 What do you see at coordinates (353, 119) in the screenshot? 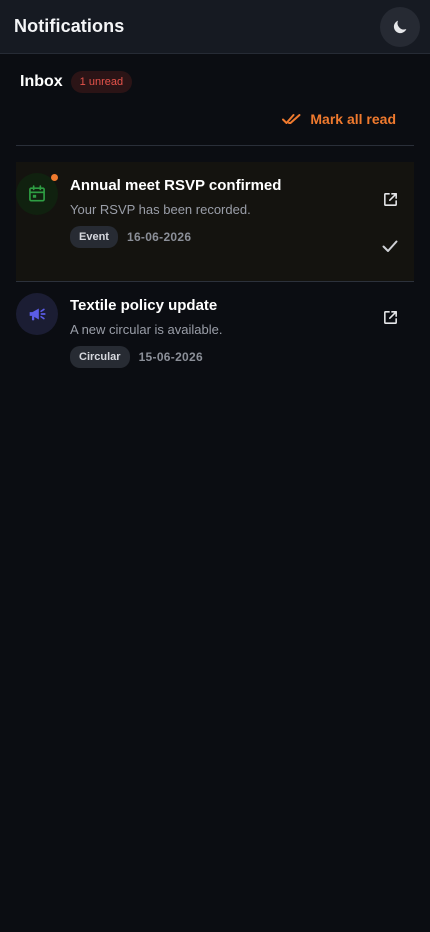
I see `mark-all-read-label: Mark all read` at bounding box center [353, 119].